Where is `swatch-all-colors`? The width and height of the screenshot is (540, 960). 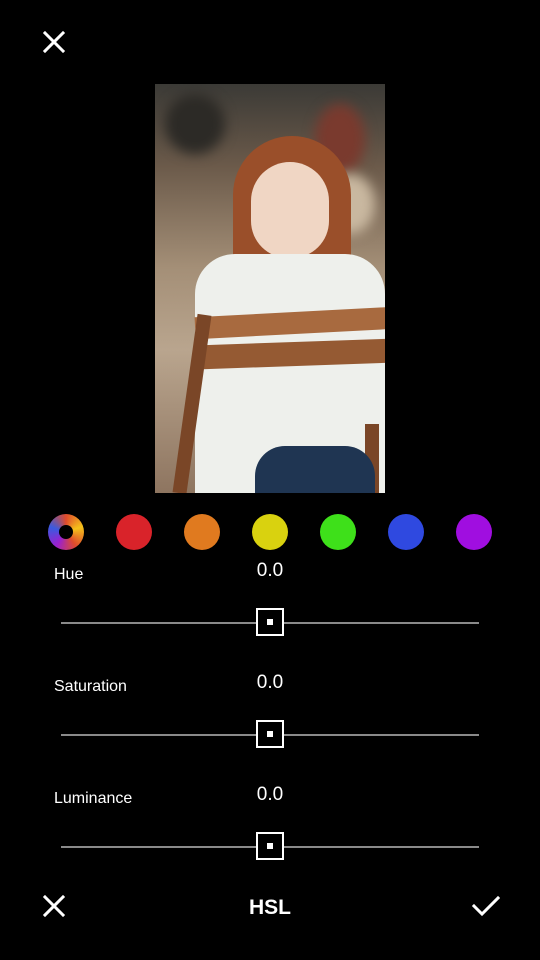
swatch-all-colors is located at coordinates (66, 532).